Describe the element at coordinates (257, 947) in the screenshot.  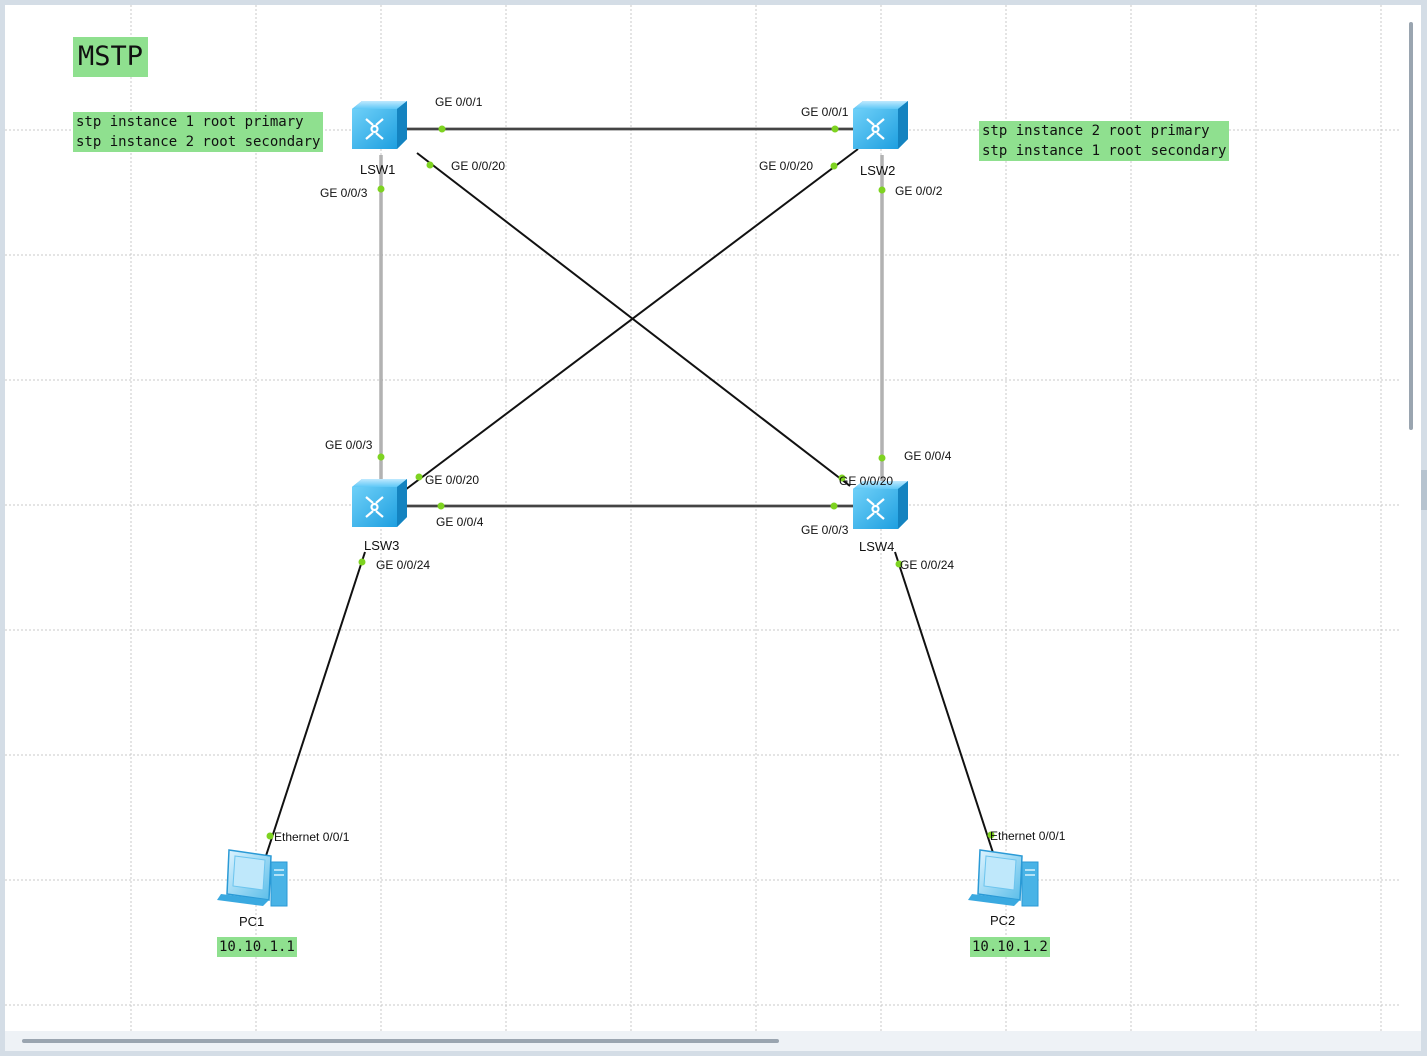
I see `pc1-ip-note: 10.10.1.1` at that location.